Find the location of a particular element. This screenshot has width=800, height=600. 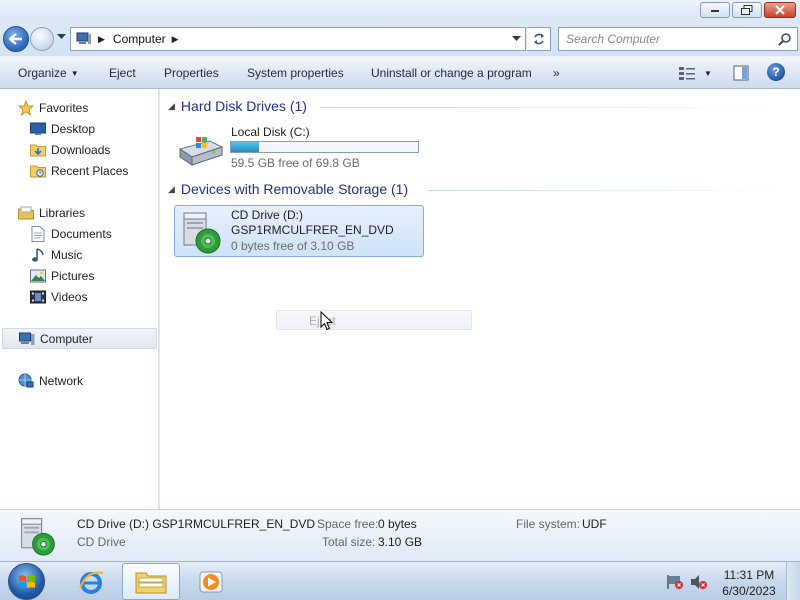

search-icon is located at coordinates (785, 39).